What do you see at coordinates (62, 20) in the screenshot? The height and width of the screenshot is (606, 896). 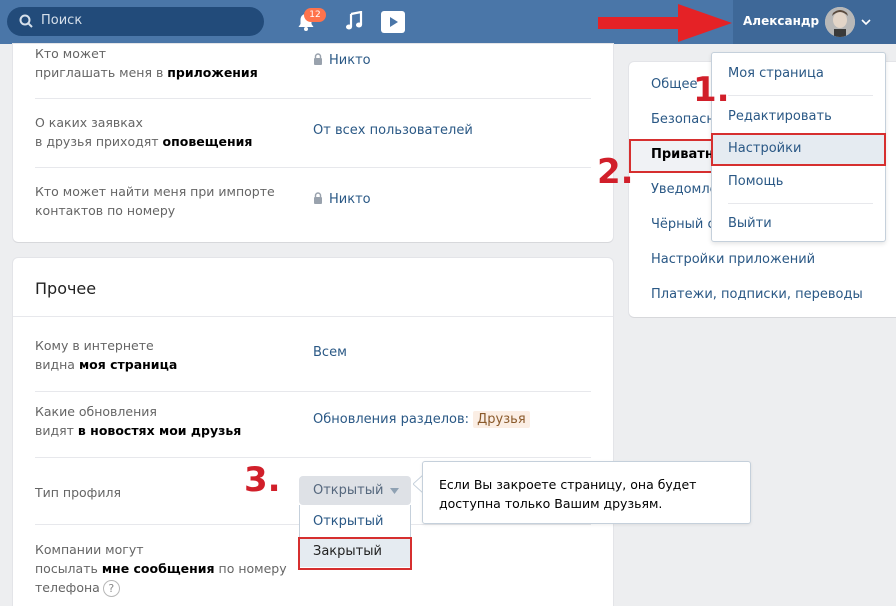 I see `search-placeholder: Поиск` at bounding box center [62, 20].